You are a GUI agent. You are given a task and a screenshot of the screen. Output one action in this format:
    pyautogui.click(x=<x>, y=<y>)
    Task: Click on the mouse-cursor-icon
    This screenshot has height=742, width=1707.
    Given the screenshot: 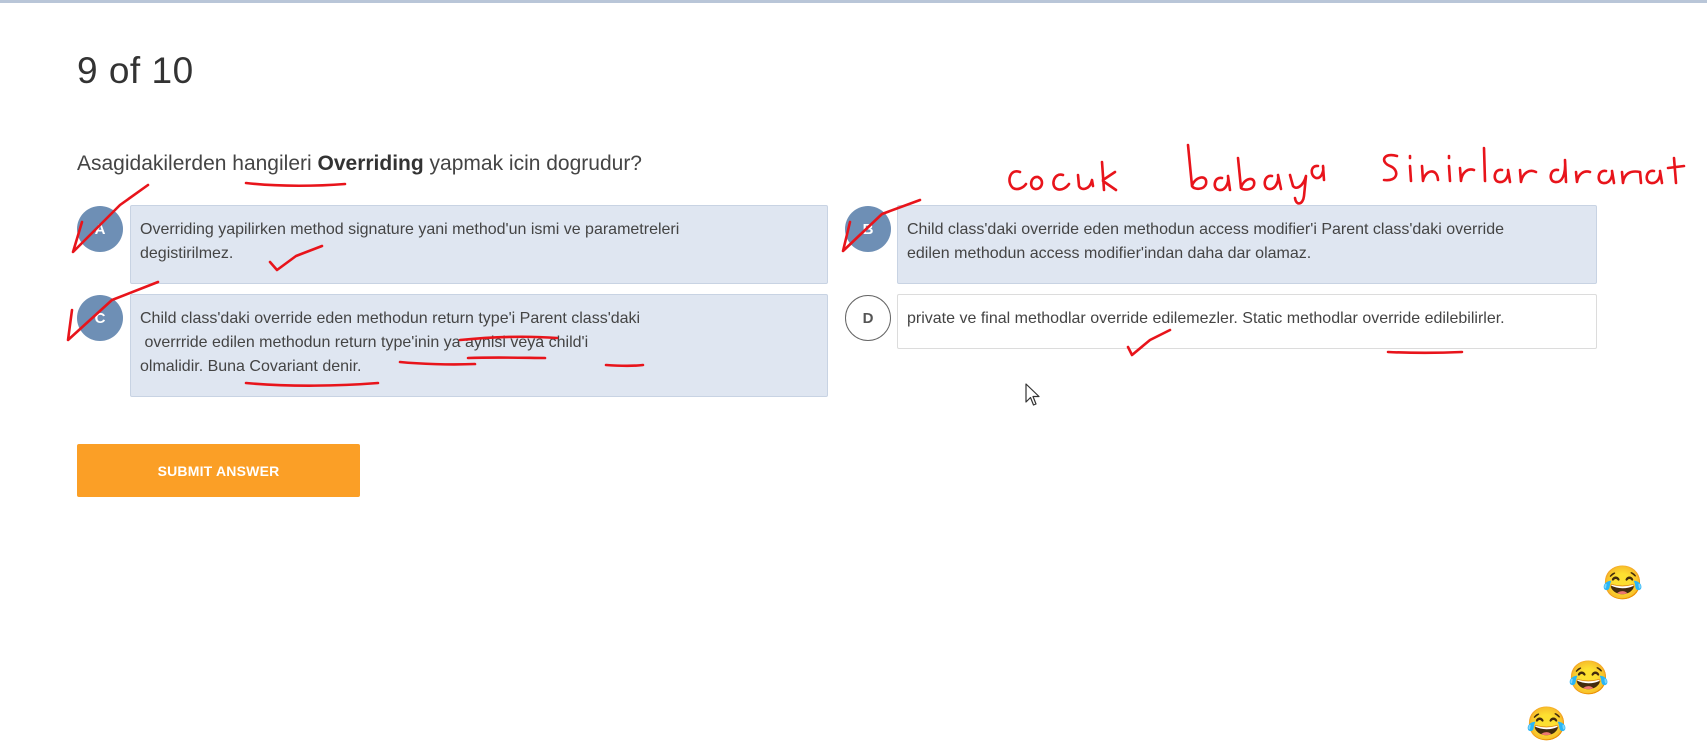 What is the action you would take?
    pyautogui.click(x=1033, y=395)
    